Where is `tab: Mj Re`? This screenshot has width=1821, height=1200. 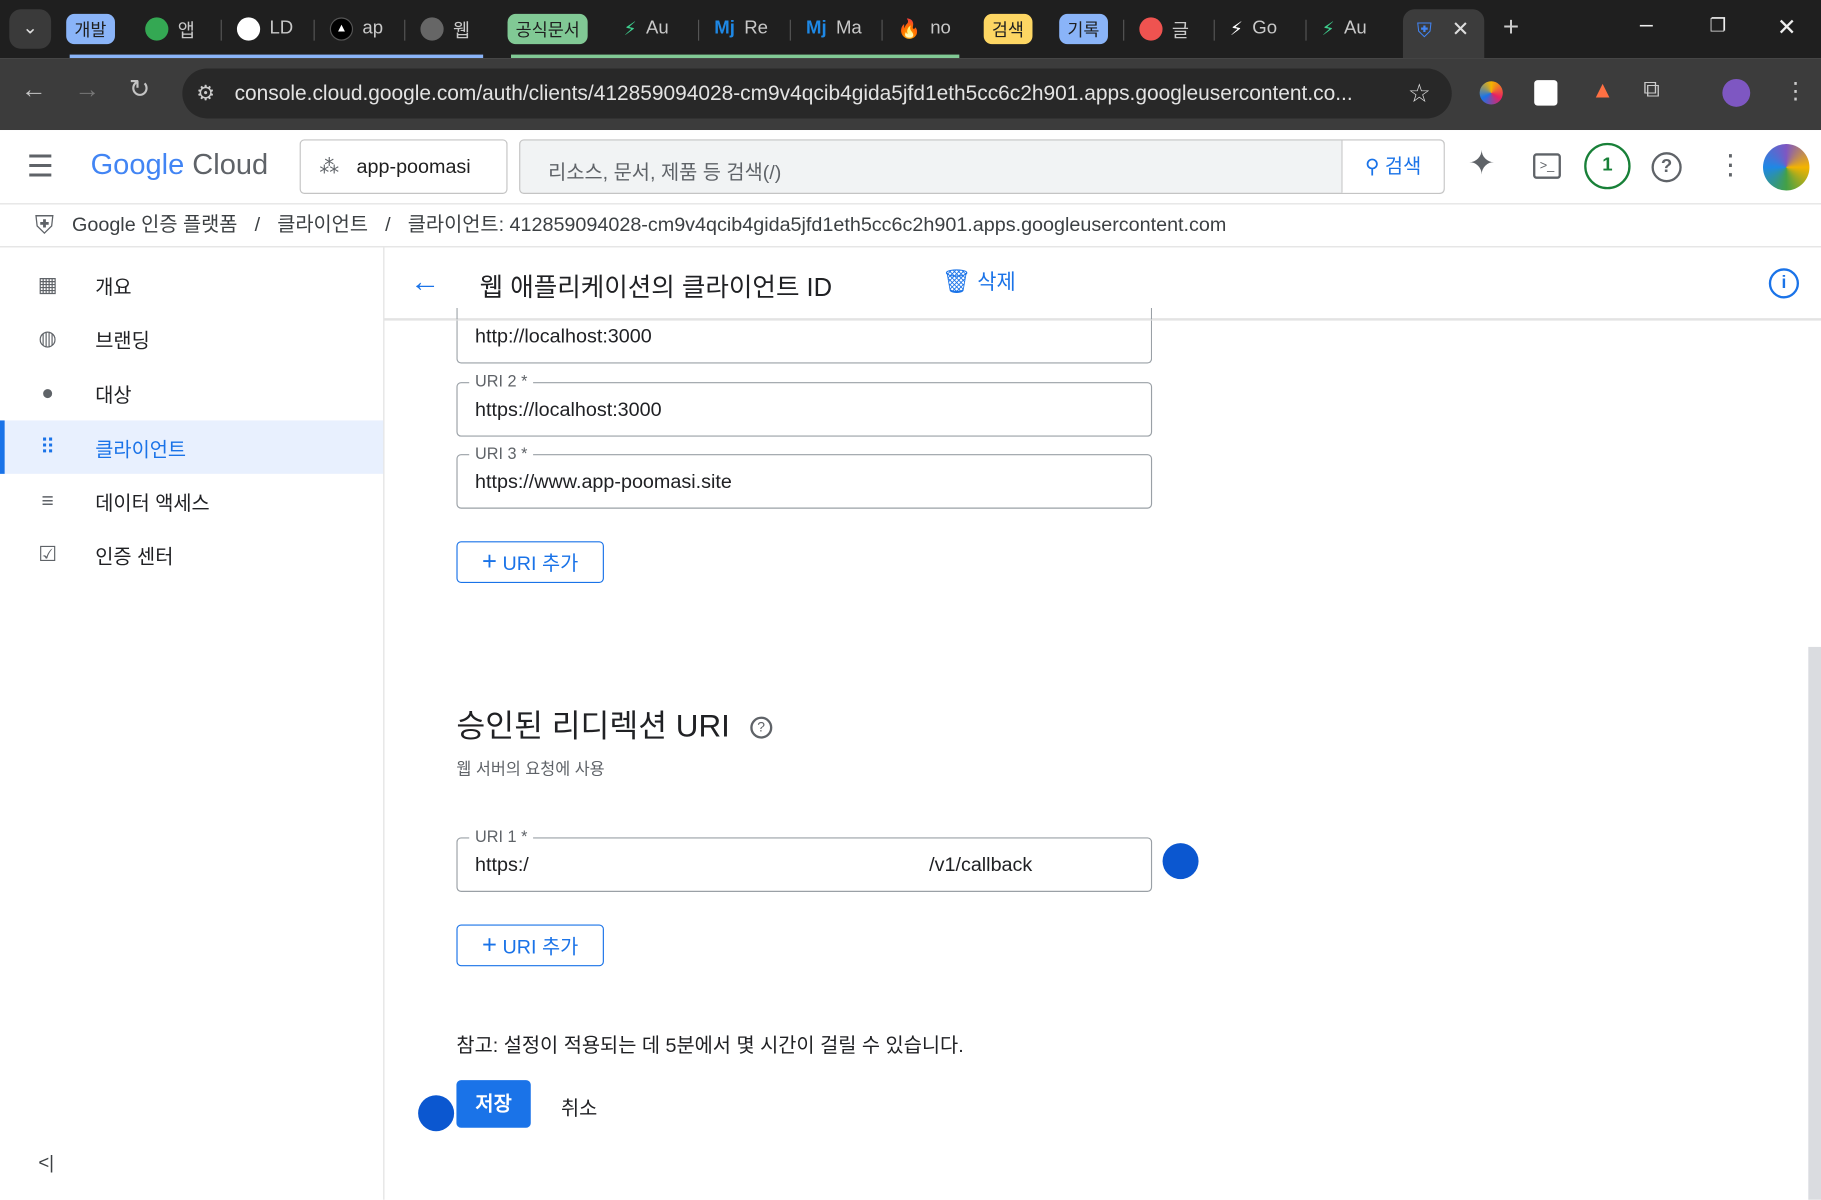 tab: Mj Re is located at coordinates (741, 29).